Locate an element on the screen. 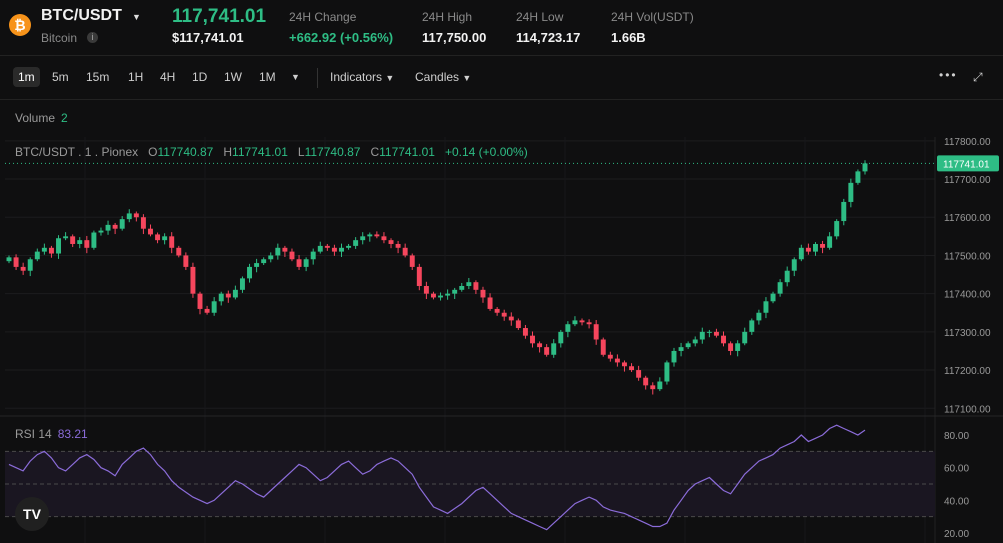 The height and width of the screenshot is (543, 1003). legend-close: 117741.01 is located at coordinates (407, 152).